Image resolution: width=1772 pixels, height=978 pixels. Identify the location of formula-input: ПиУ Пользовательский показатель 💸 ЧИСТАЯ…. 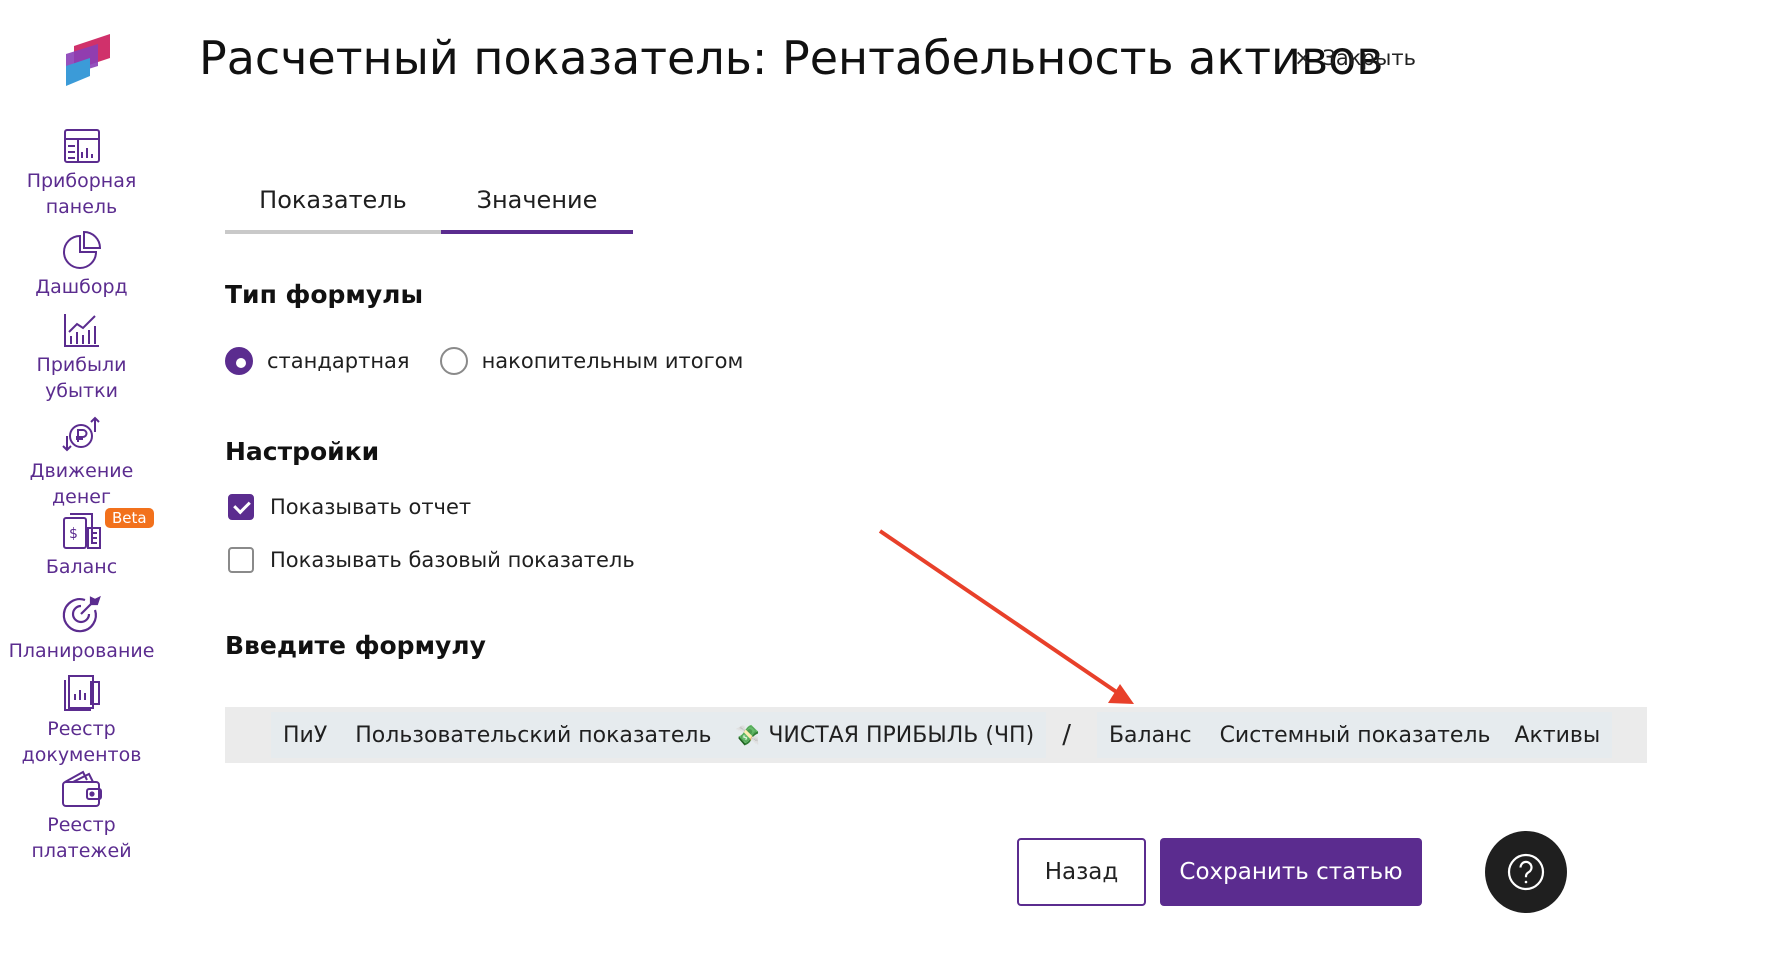
(936, 735).